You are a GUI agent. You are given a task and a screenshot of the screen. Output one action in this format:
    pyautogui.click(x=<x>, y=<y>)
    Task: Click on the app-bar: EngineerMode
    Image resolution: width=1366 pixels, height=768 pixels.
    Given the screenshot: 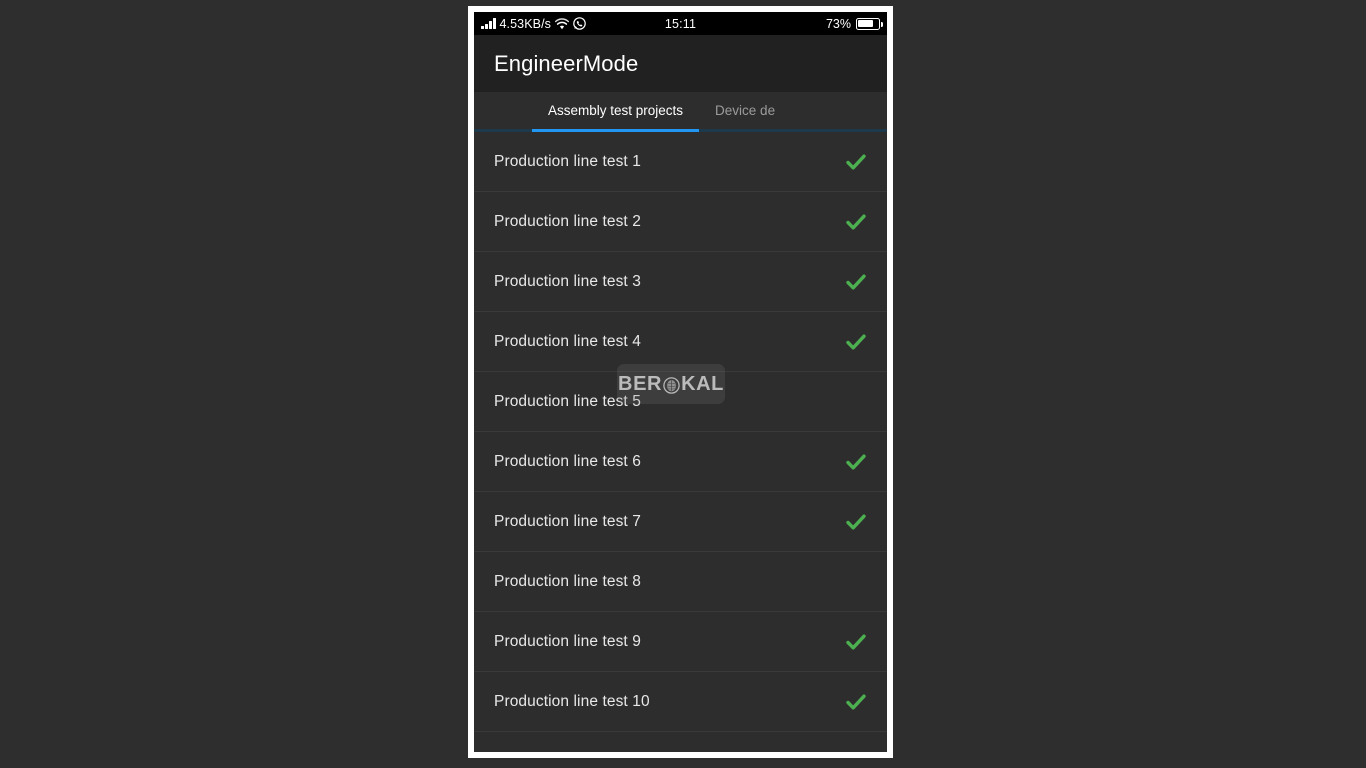 What is the action you would take?
    pyautogui.click(x=680, y=63)
    